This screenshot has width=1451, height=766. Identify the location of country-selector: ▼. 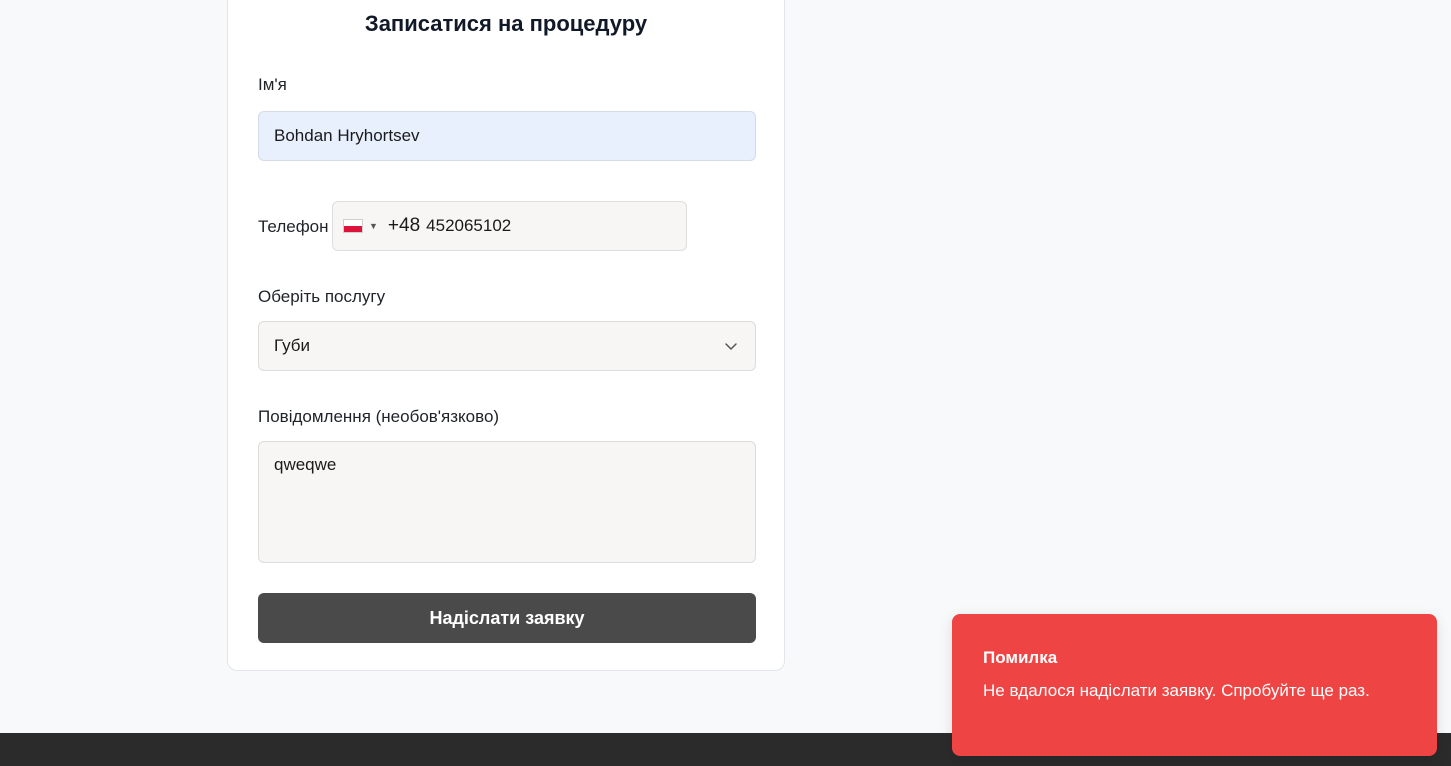
(360, 226).